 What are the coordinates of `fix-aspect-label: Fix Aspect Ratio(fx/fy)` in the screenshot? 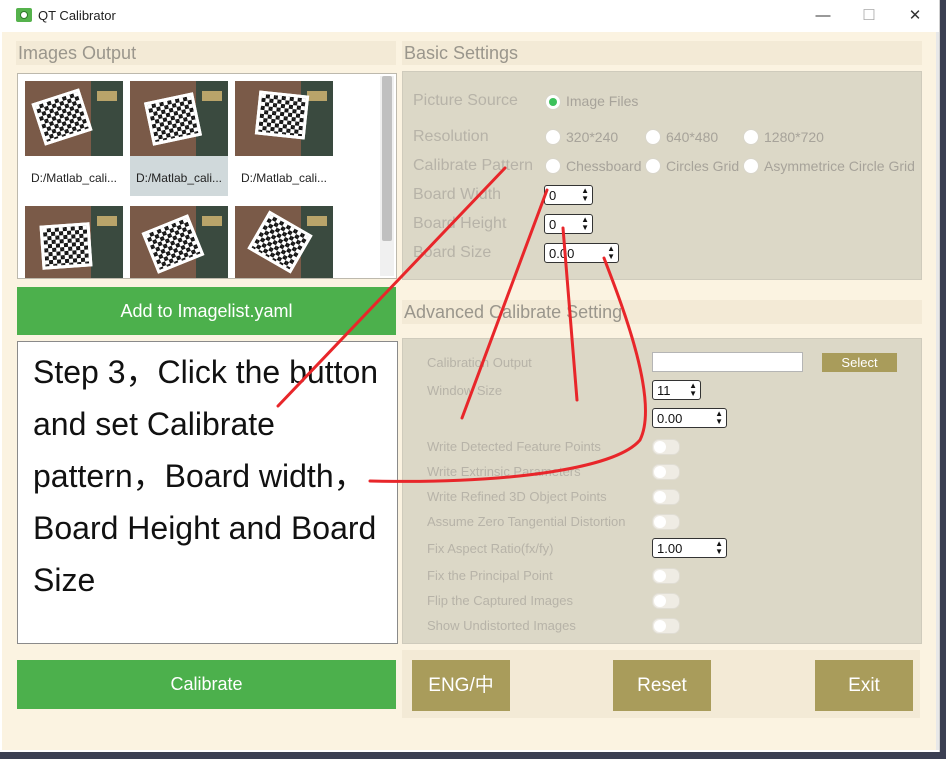 It's located at (490, 548).